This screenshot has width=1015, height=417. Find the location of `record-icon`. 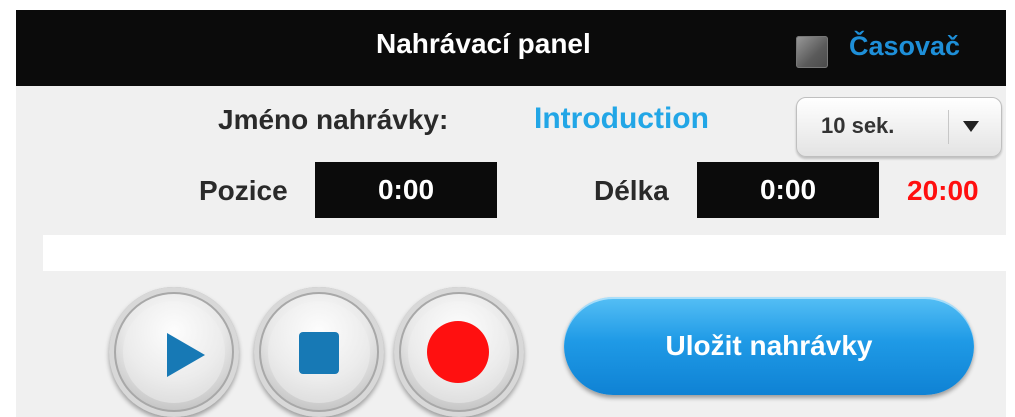

record-icon is located at coordinates (458, 352).